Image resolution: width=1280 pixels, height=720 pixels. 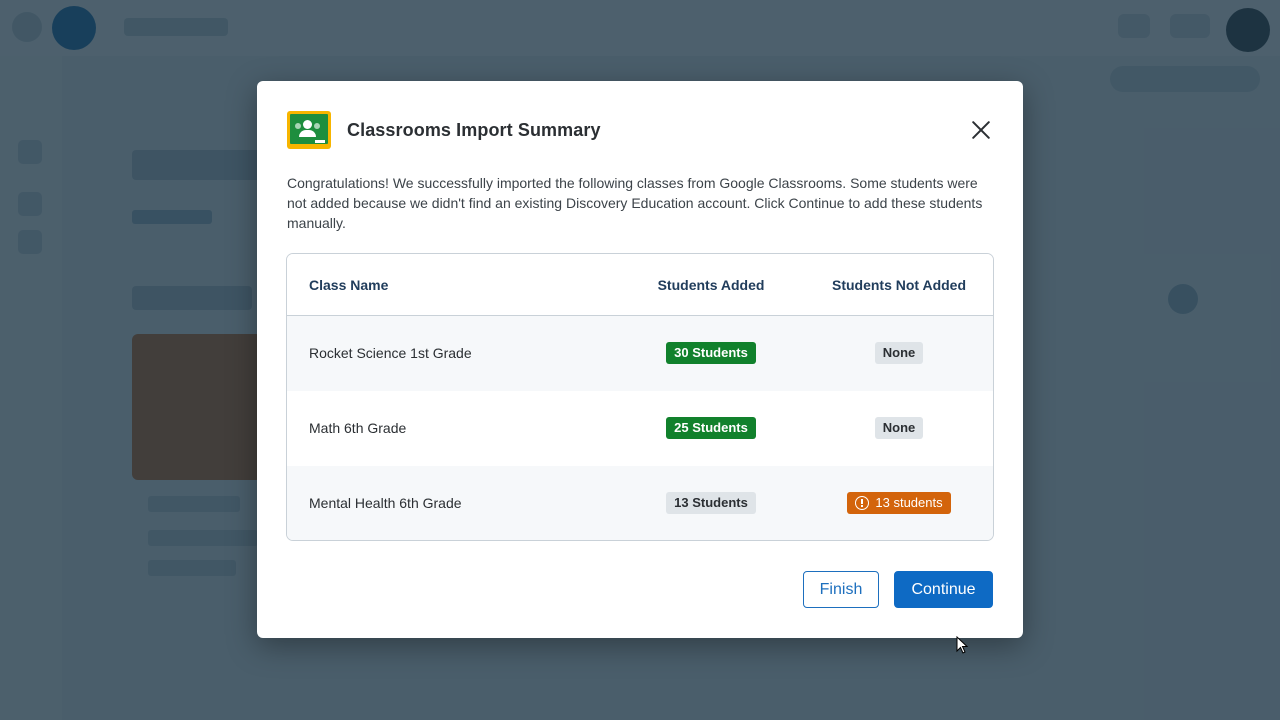 What do you see at coordinates (841, 589) in the screenshot?
I see `finish-button: Finish` at bounding box center [841, 589].